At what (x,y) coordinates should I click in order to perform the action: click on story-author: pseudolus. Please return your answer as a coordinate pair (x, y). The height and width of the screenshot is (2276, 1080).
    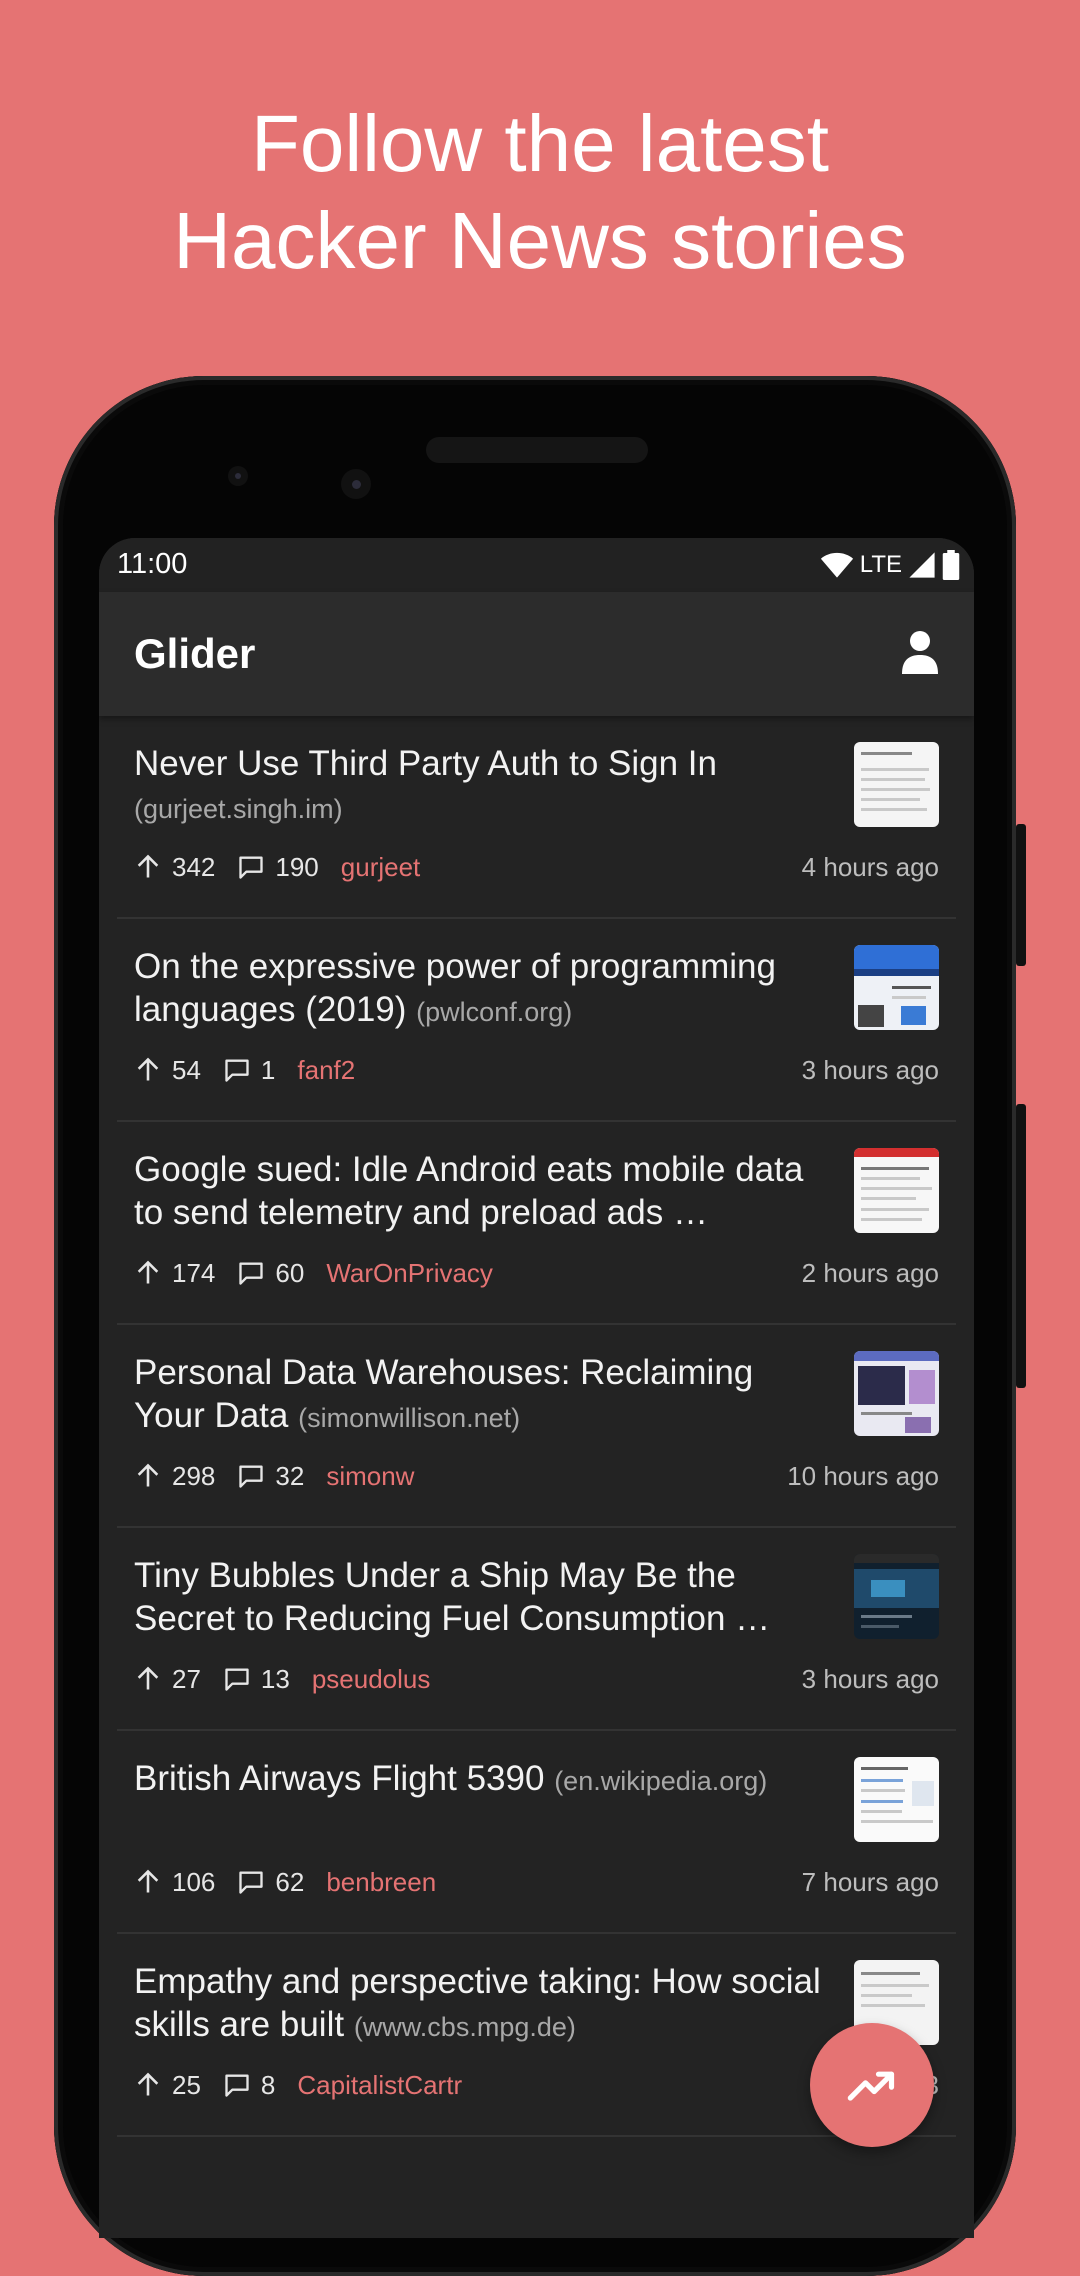
    Looking at the image, I should click on (371, 1679).